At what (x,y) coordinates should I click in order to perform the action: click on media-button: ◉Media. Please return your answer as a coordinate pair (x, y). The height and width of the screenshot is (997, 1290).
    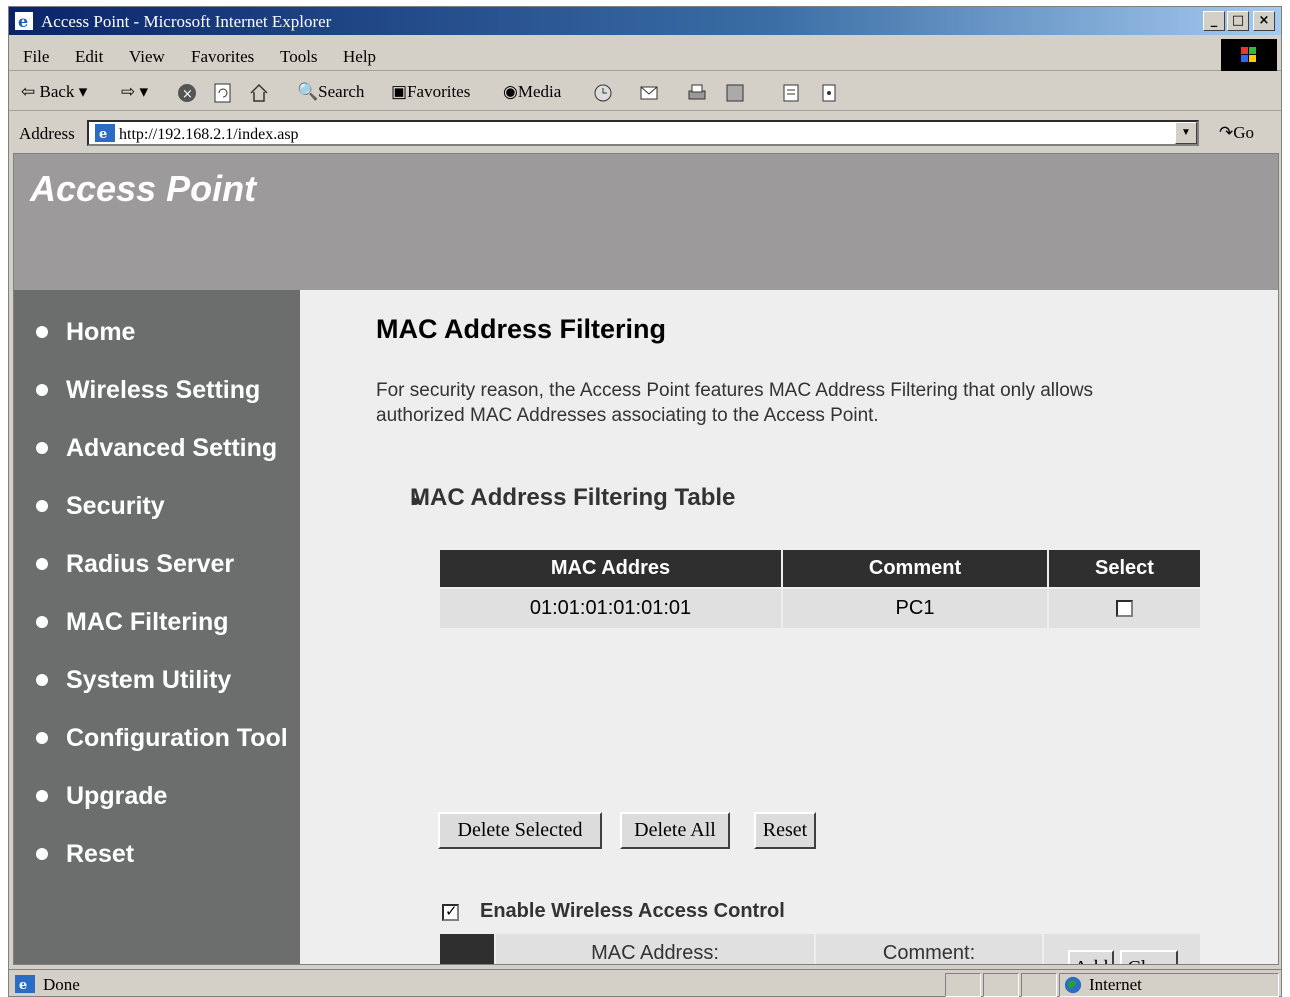
    Looking at the image, I should click on (532, 92).